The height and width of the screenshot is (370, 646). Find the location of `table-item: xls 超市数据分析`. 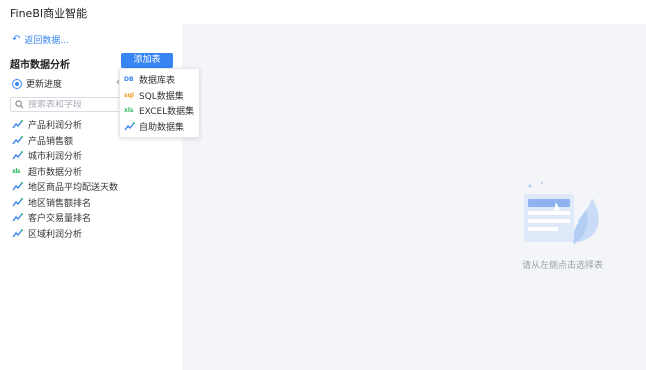

table-item: xls 超市数据分析 is located at coordinates (65, 172).